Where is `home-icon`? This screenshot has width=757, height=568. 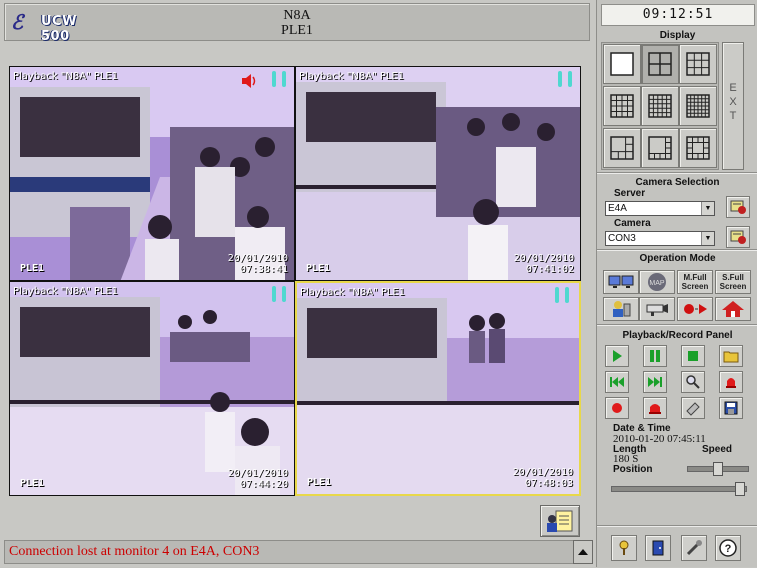
home-icon is located at coordinates (733, 309).